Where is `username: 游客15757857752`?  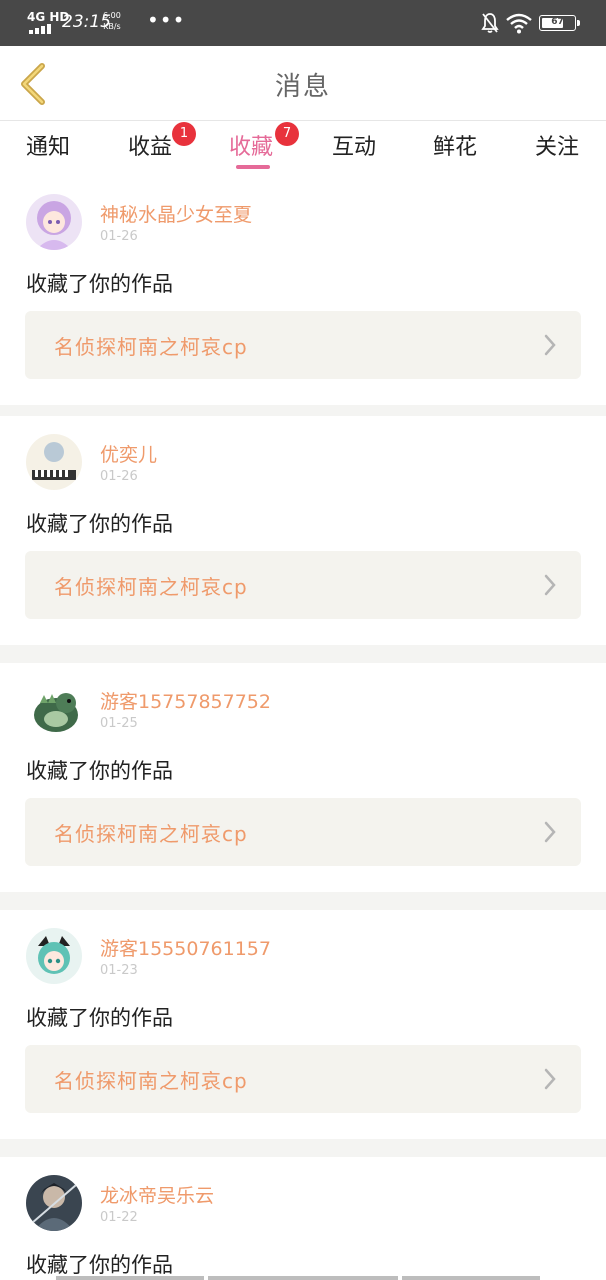 username: 游客15757857752 is located at coordinates (185, 700).